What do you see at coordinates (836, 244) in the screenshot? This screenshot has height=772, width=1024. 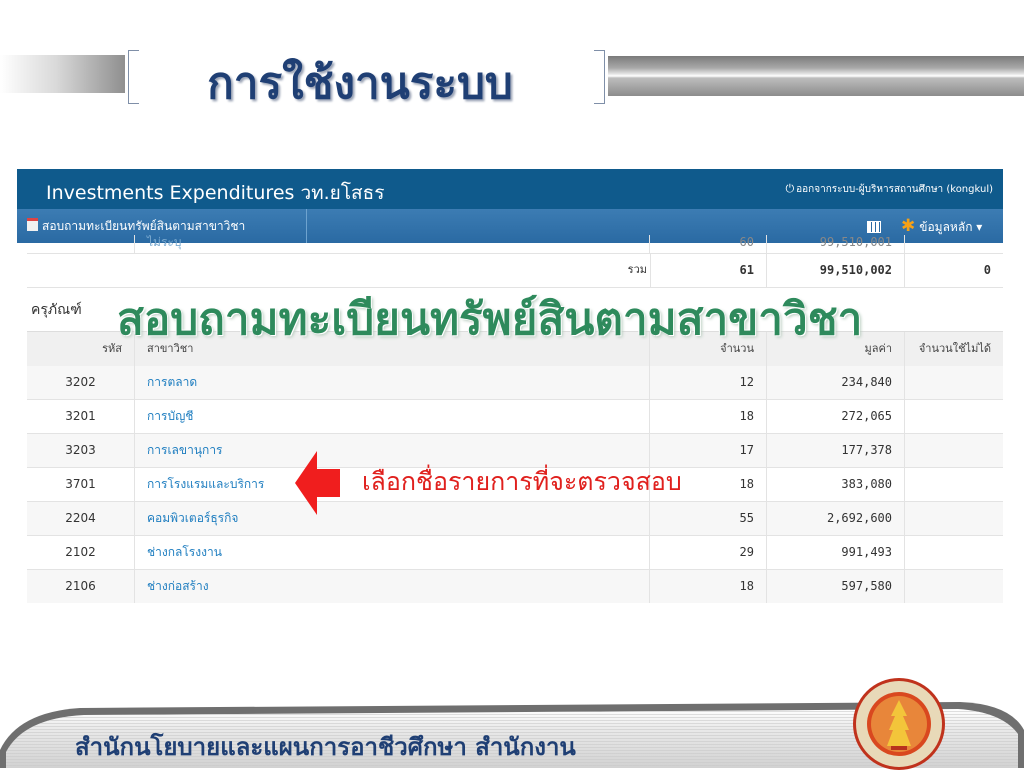 I see `cell-value: 99,510,001` at bounding box center [836, 244].